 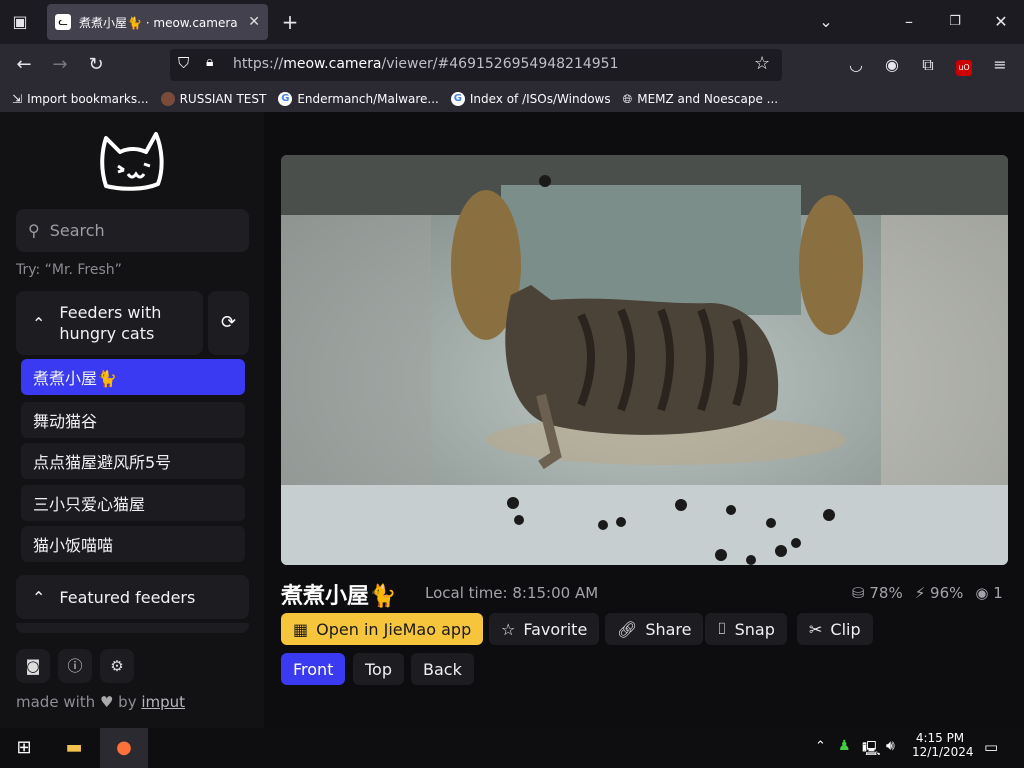 I want to click on gear-icon: ⚙, so click(x=117, y=666).